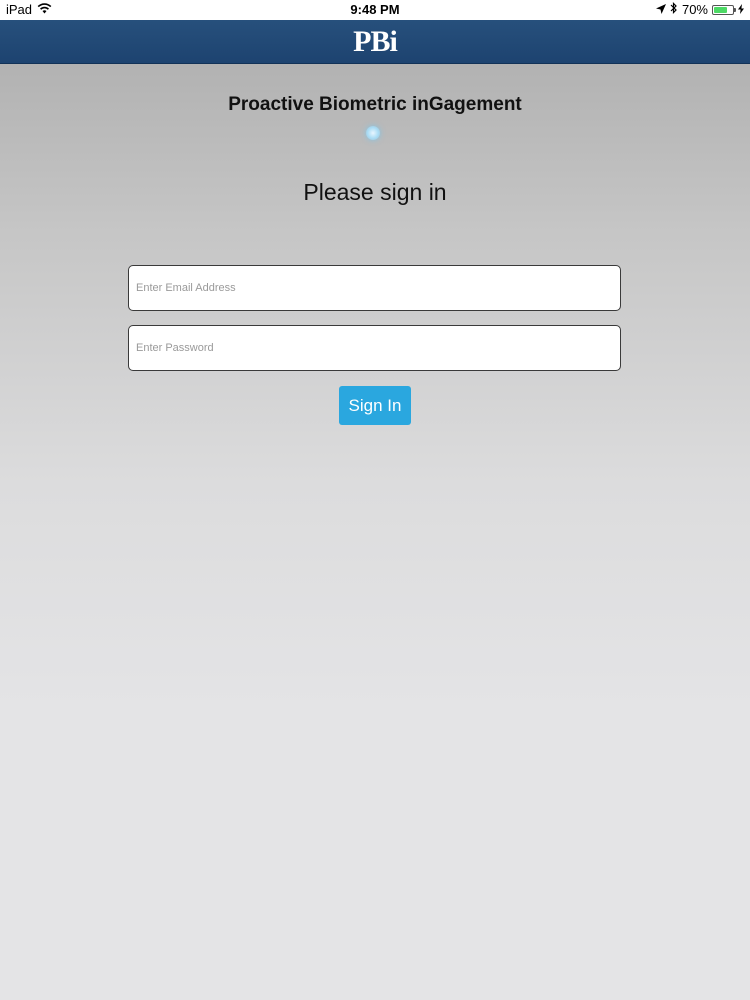  What do you see at coordinates (375, 405) in the screenshot?
I see `sign-in-button: Sign In` at bounding box center [375, 405].